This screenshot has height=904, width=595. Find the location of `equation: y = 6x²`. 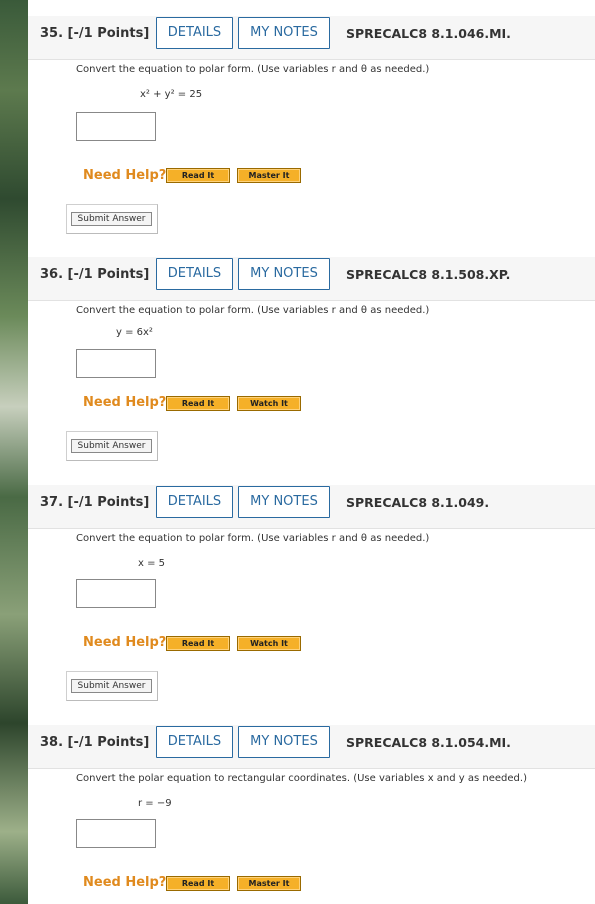

equation: y = 6x² is located at coordinates (134, 332).